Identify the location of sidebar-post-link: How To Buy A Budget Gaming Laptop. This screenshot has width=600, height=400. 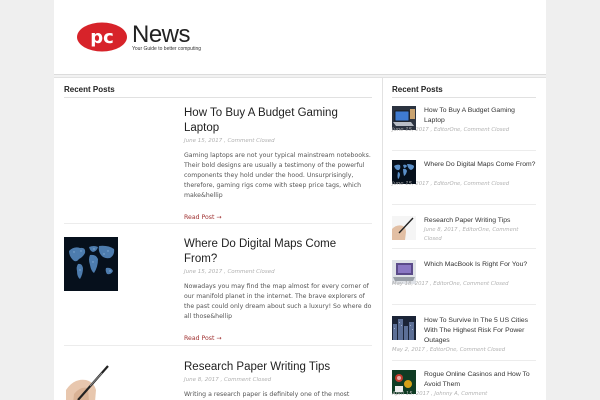
(480, 116).